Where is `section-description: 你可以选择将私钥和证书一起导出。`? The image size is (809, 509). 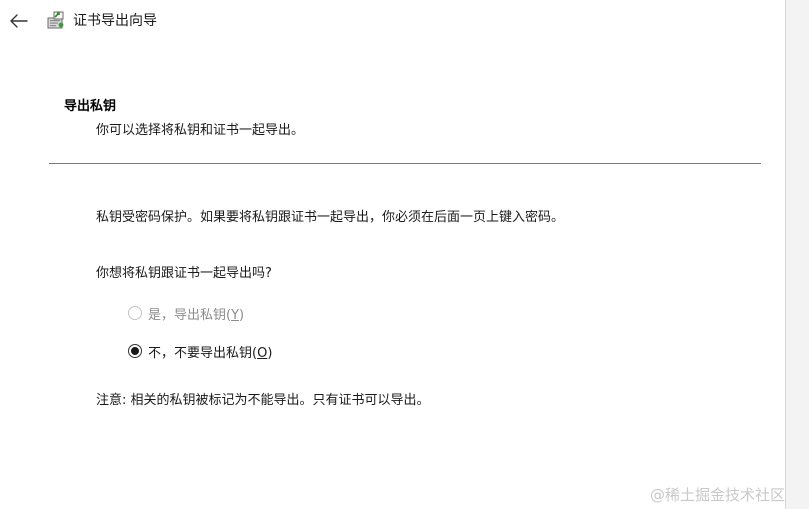
section-description: 你可以选择将私钥和证书一起导出。 is located at coordinates (200, 130).